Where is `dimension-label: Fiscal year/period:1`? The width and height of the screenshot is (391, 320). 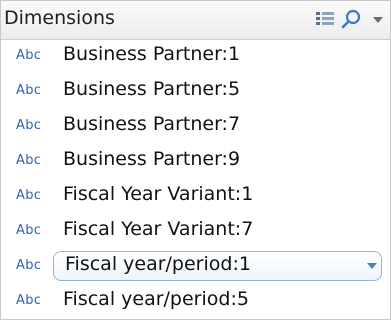
dimension-label: Fiscal year/period:1 is located at coordinates (158, 264).